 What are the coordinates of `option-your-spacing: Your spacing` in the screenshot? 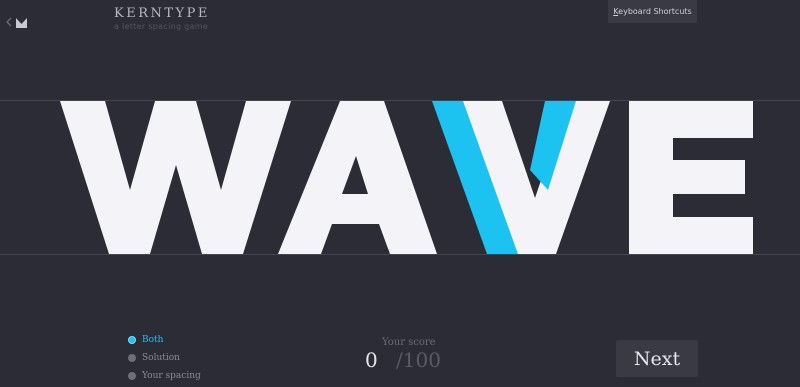 It's located at (164, 376).